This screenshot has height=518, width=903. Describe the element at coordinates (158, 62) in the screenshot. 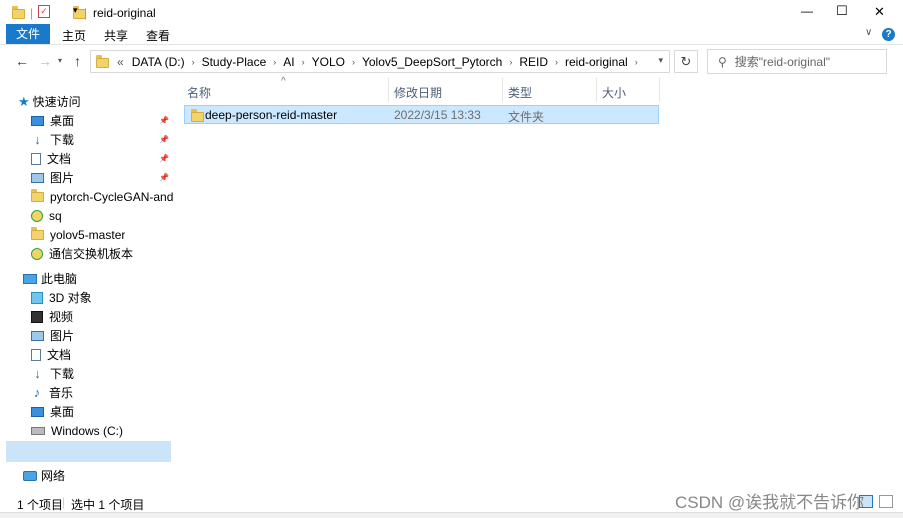

I see `address-segment-0: DATA (D:)` at that location.